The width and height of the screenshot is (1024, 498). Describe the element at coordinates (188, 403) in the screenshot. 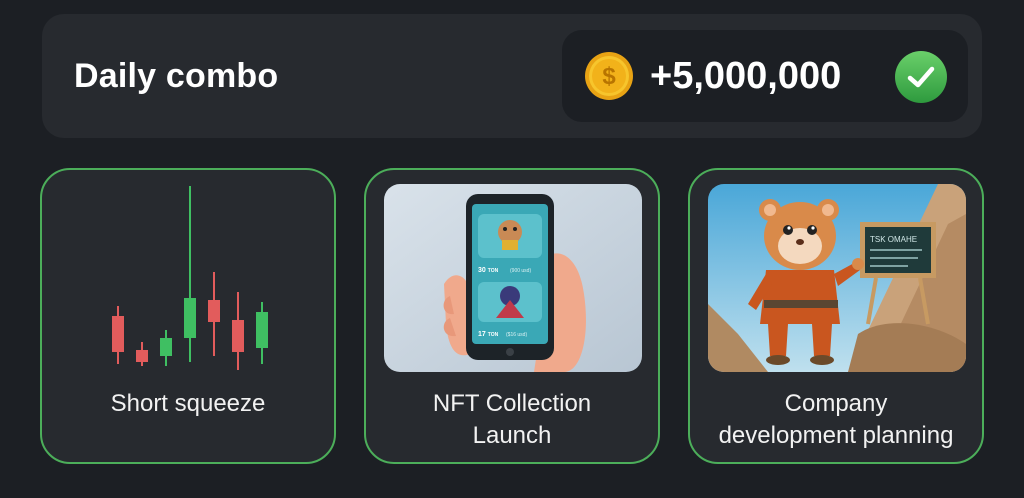

I see `card-label: Short squeeze` at that location.